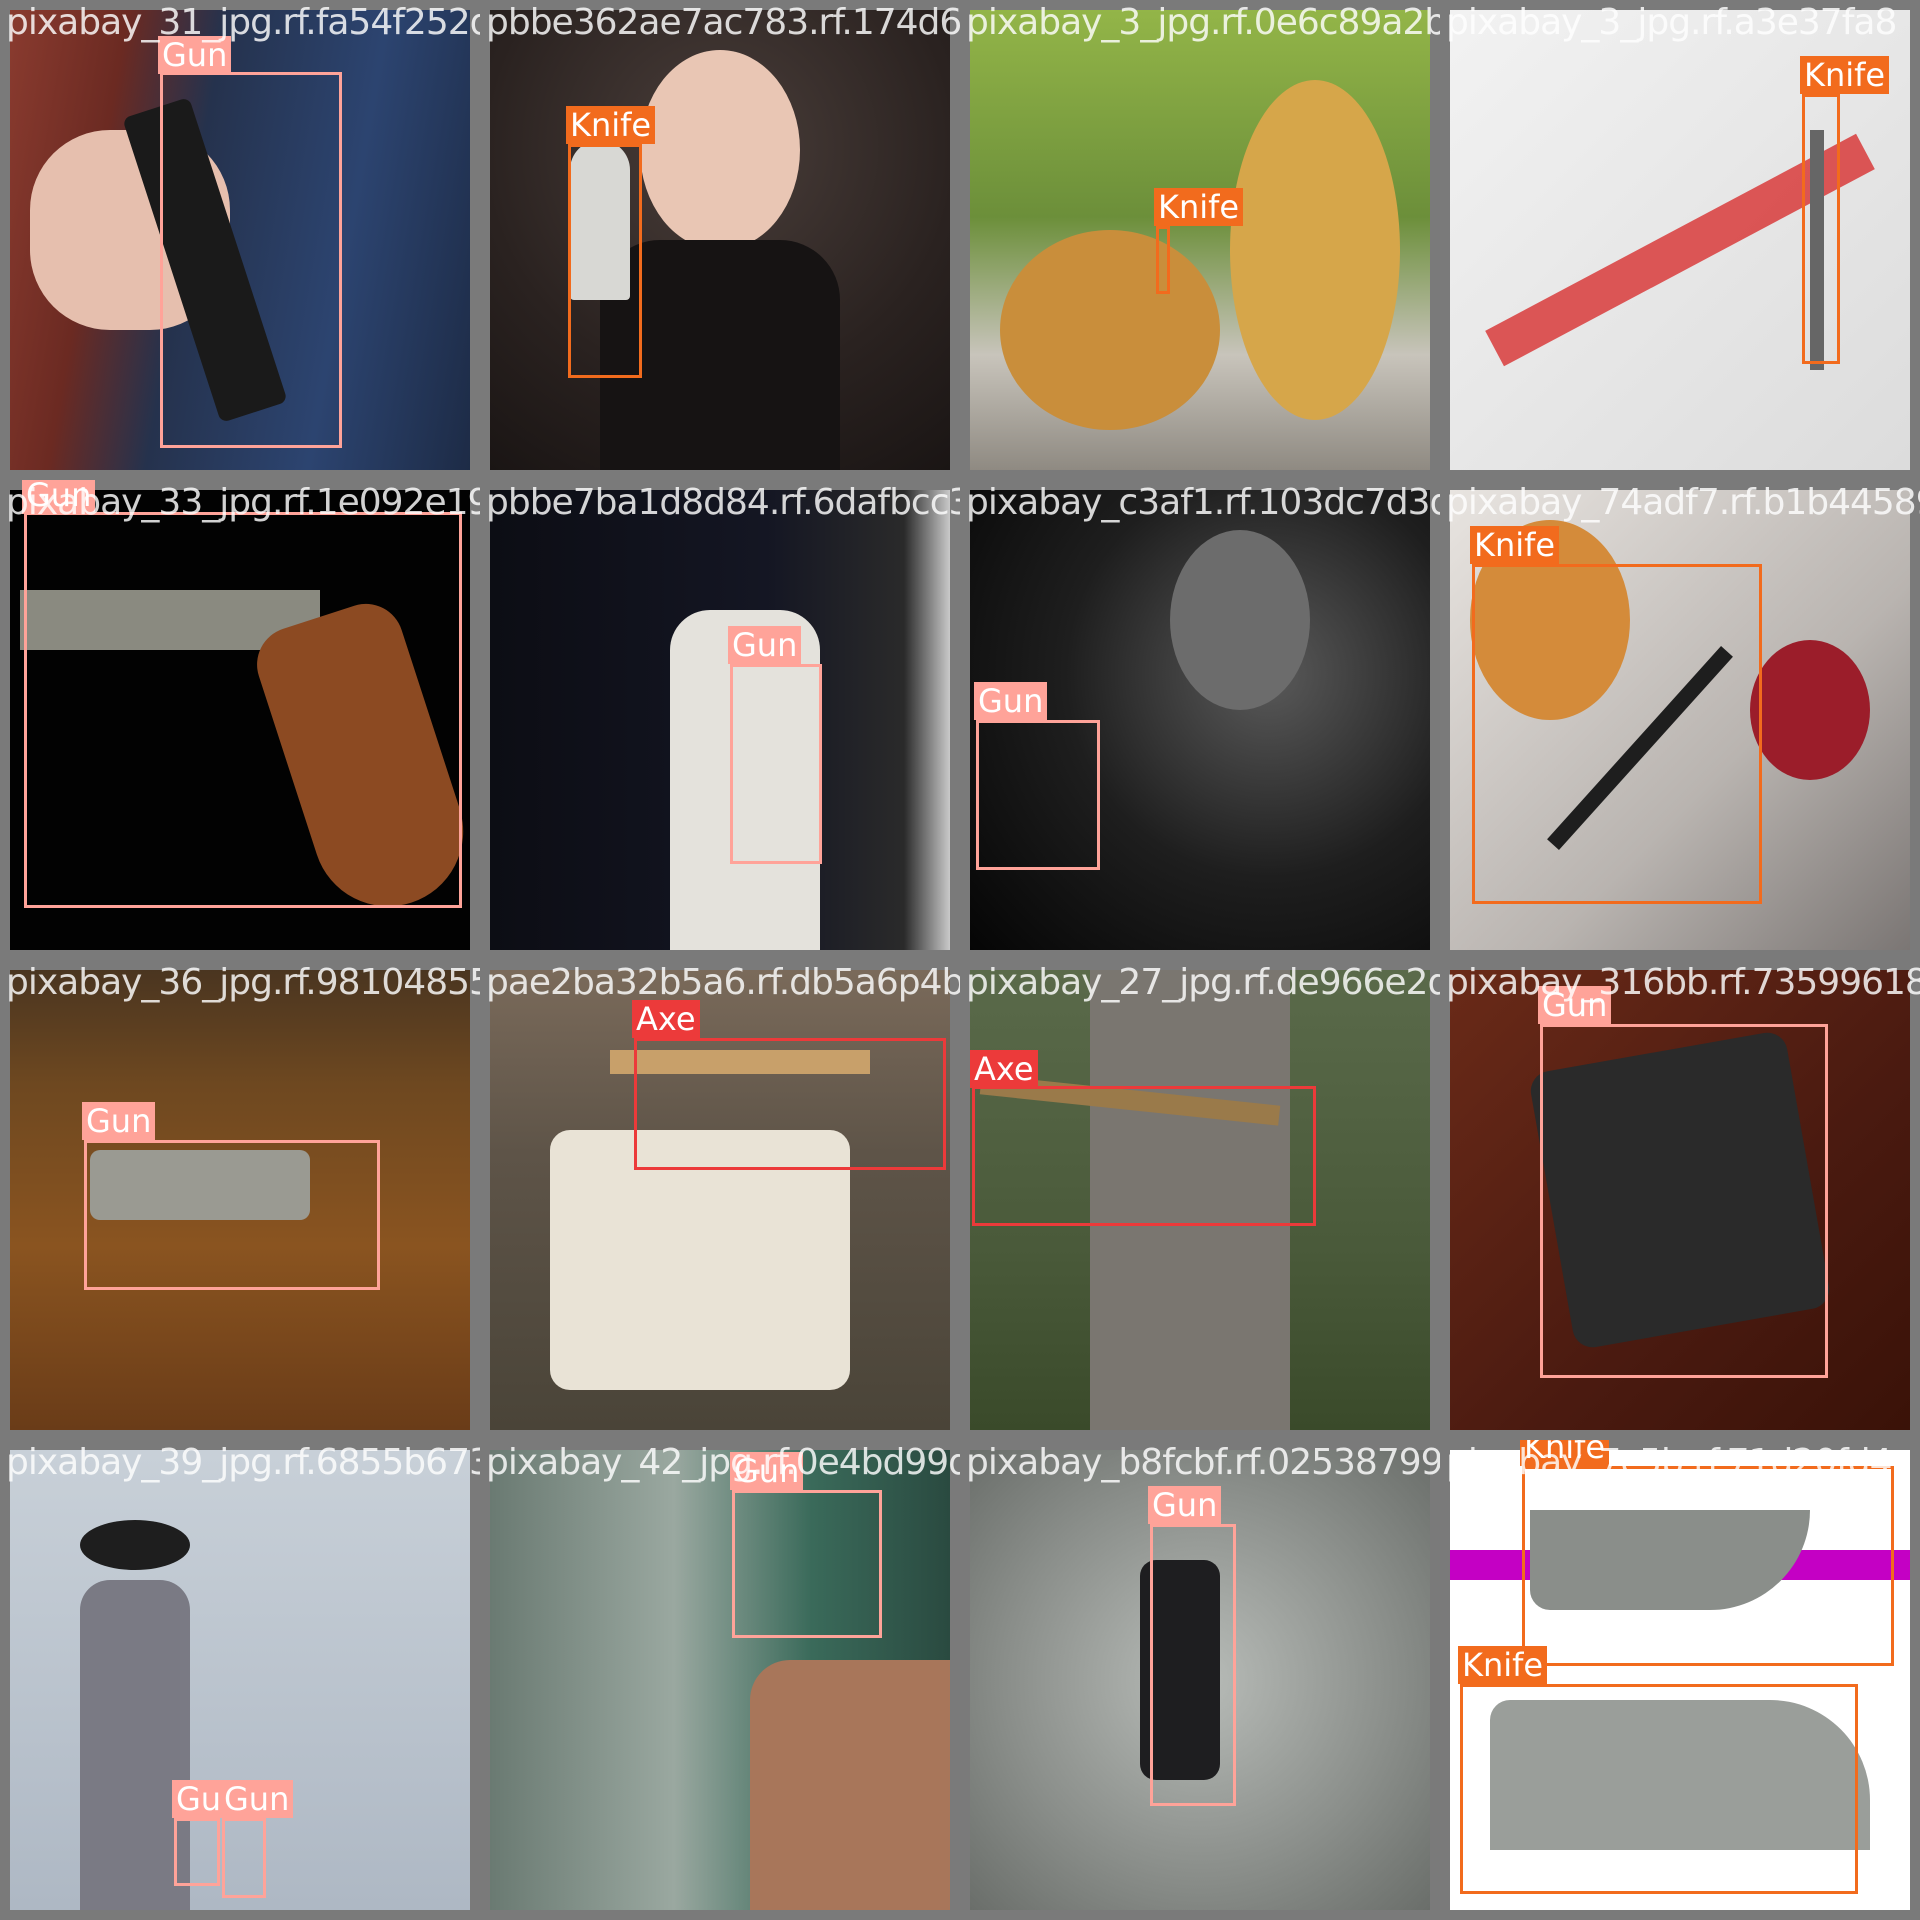 This screenshot has height=1920, width=1920. What do you see at coordinates (1683, 982) in the screenshot?
I see `tile-filename: pixabay_316bb.rf.73599618` at bounding box center [1683, 982].